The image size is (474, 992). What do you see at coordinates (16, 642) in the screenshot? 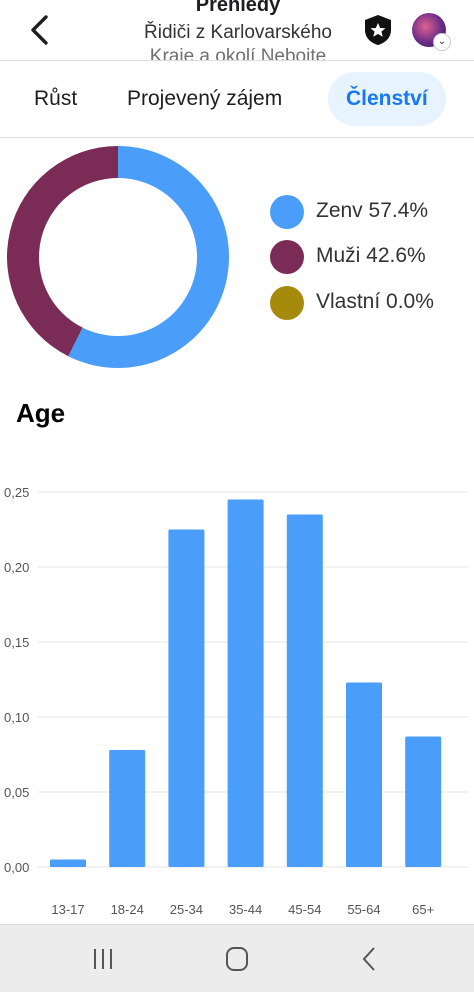
I see `y-tick-label: 0,15` at bounding box center [16, 642].